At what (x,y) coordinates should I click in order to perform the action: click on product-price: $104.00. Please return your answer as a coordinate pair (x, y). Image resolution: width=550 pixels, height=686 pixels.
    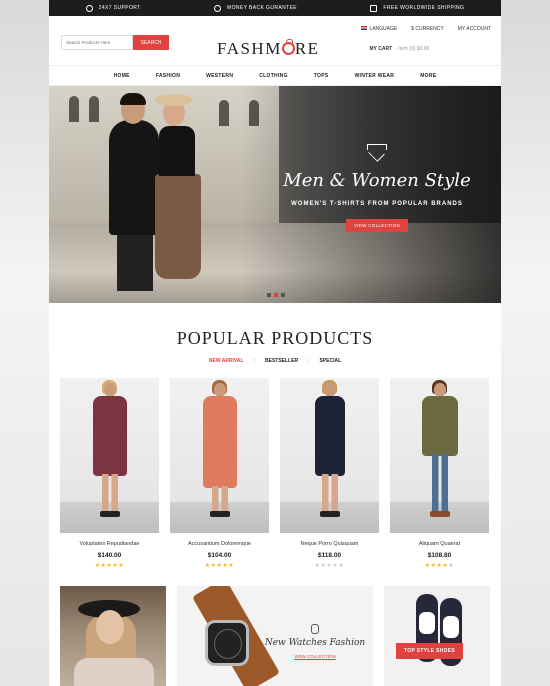
    Looking at the image, I should click on (219, 555).